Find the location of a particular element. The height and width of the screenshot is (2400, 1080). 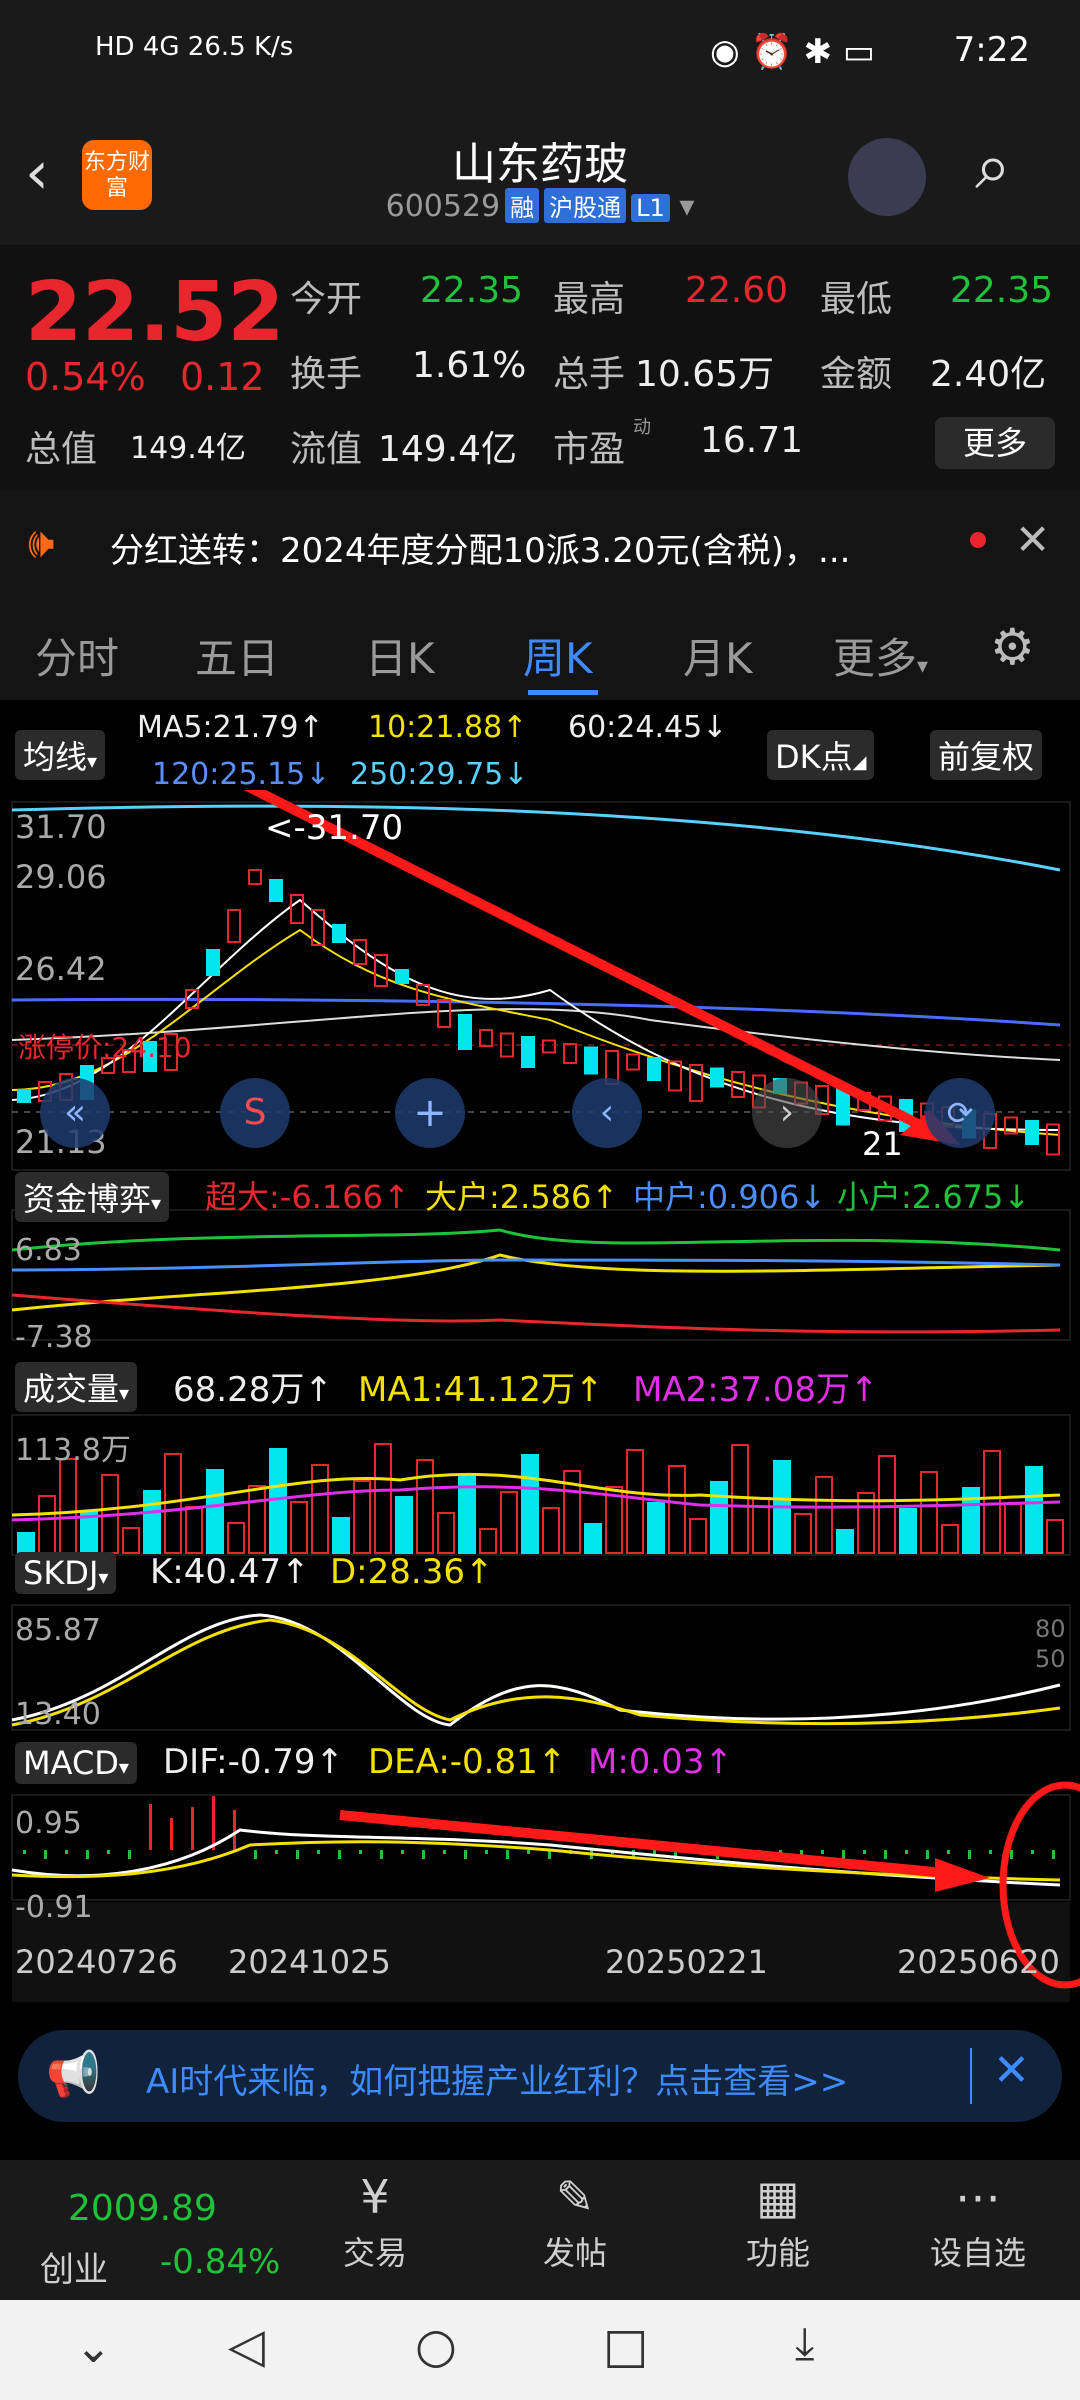

dropdown-notification-icon: ⤓ is located at coordinates (804, 2343).